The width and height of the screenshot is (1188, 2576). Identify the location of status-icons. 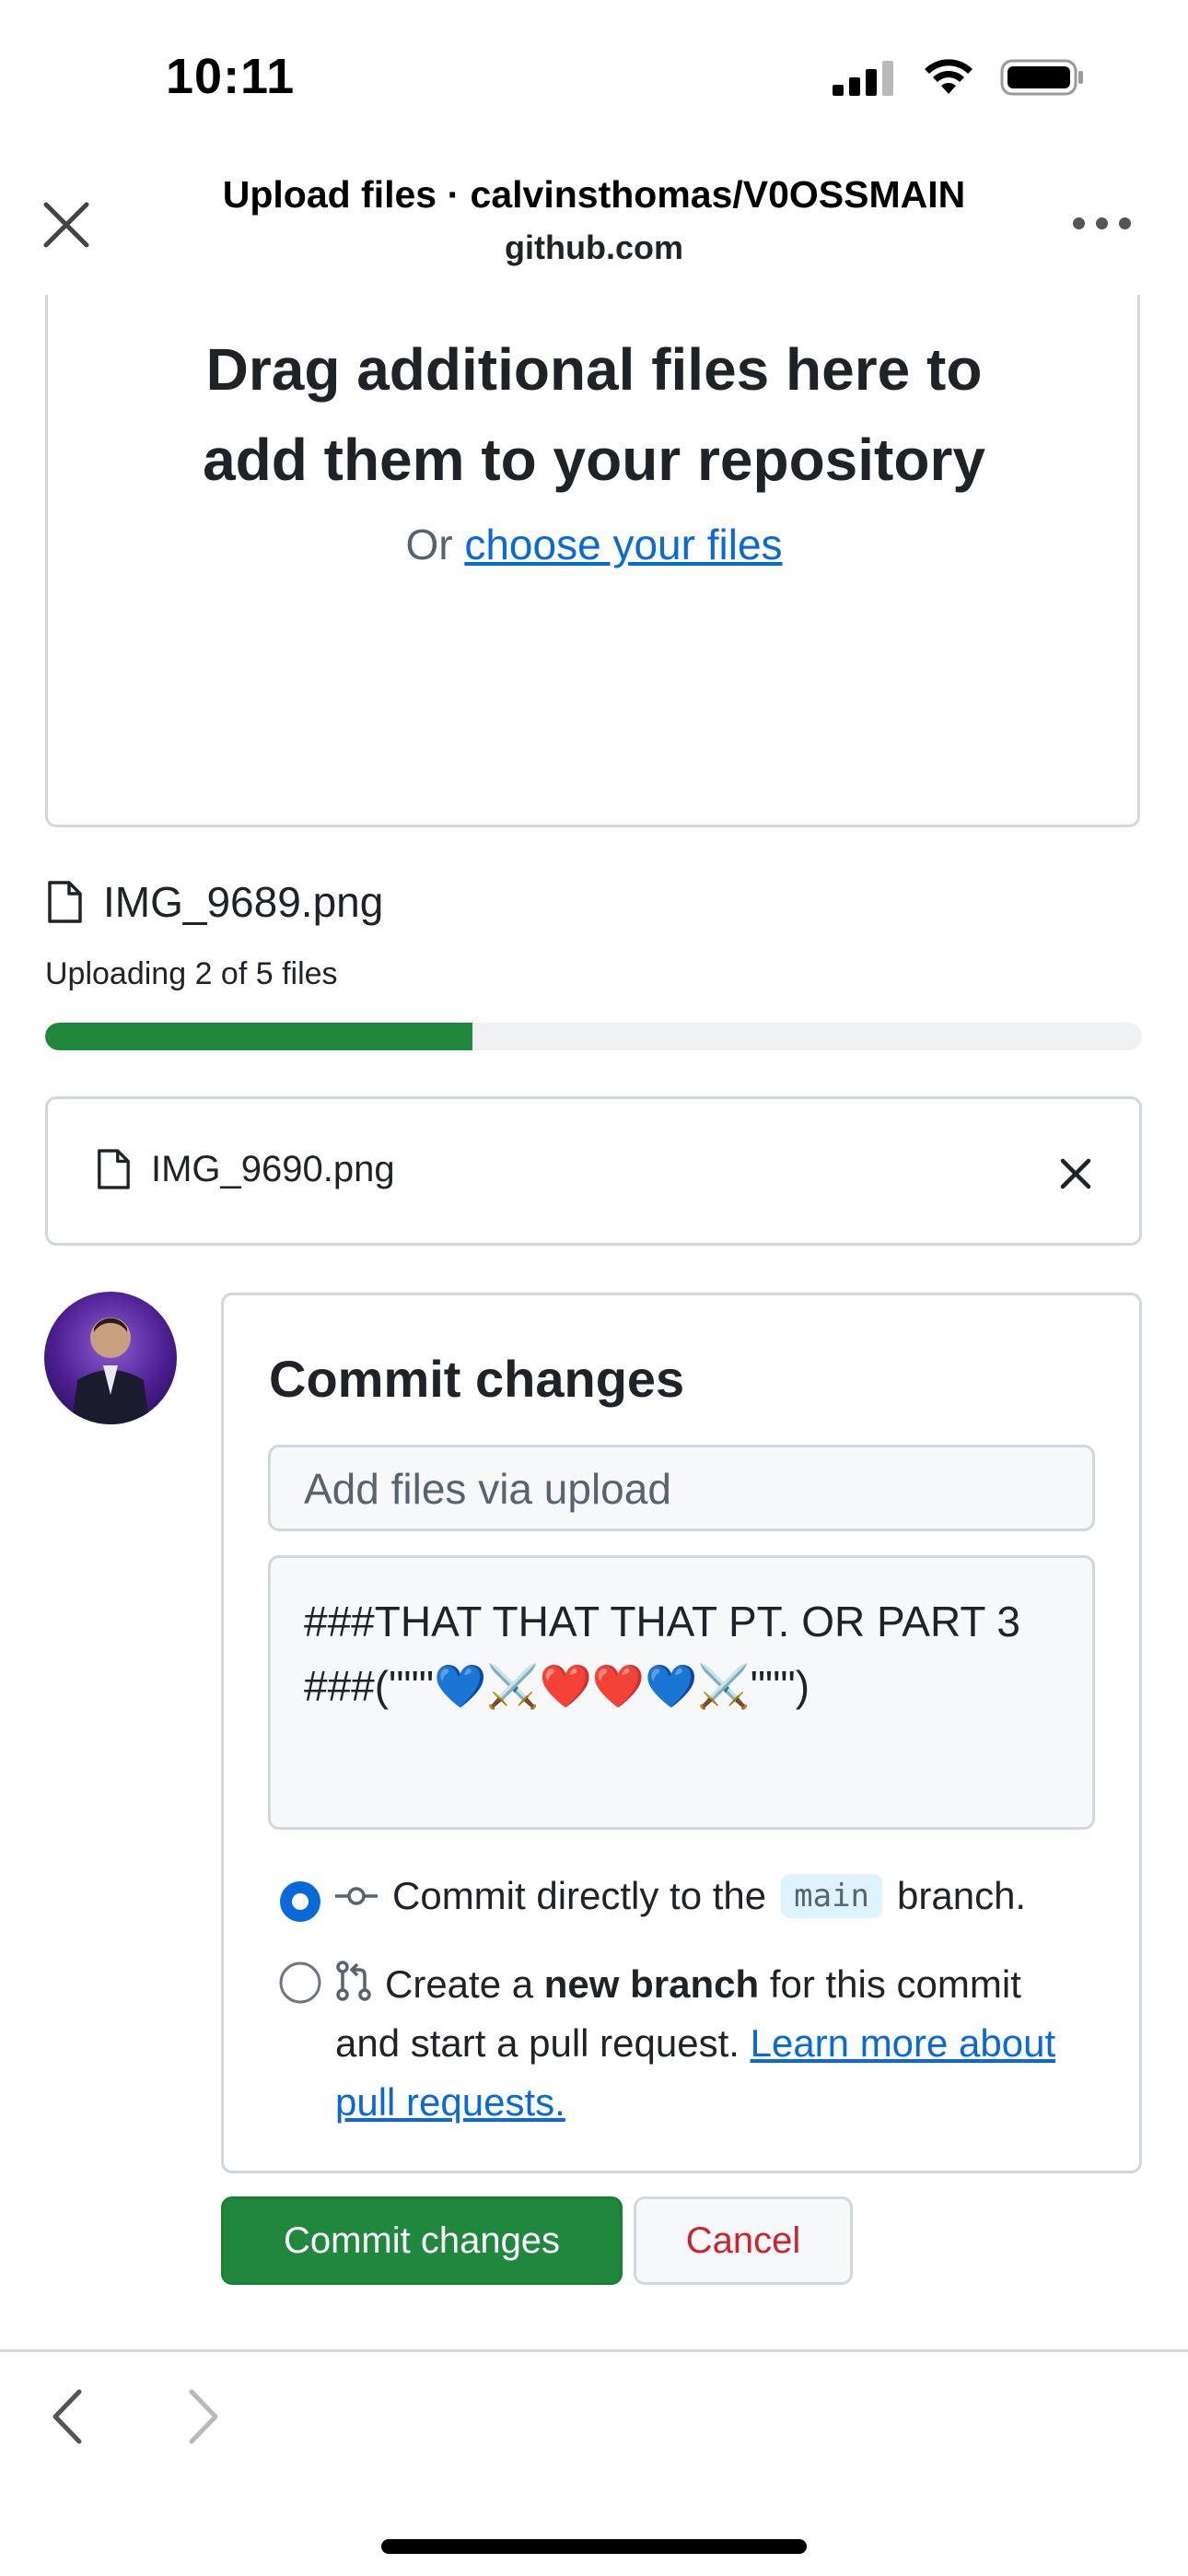
(959, 77).